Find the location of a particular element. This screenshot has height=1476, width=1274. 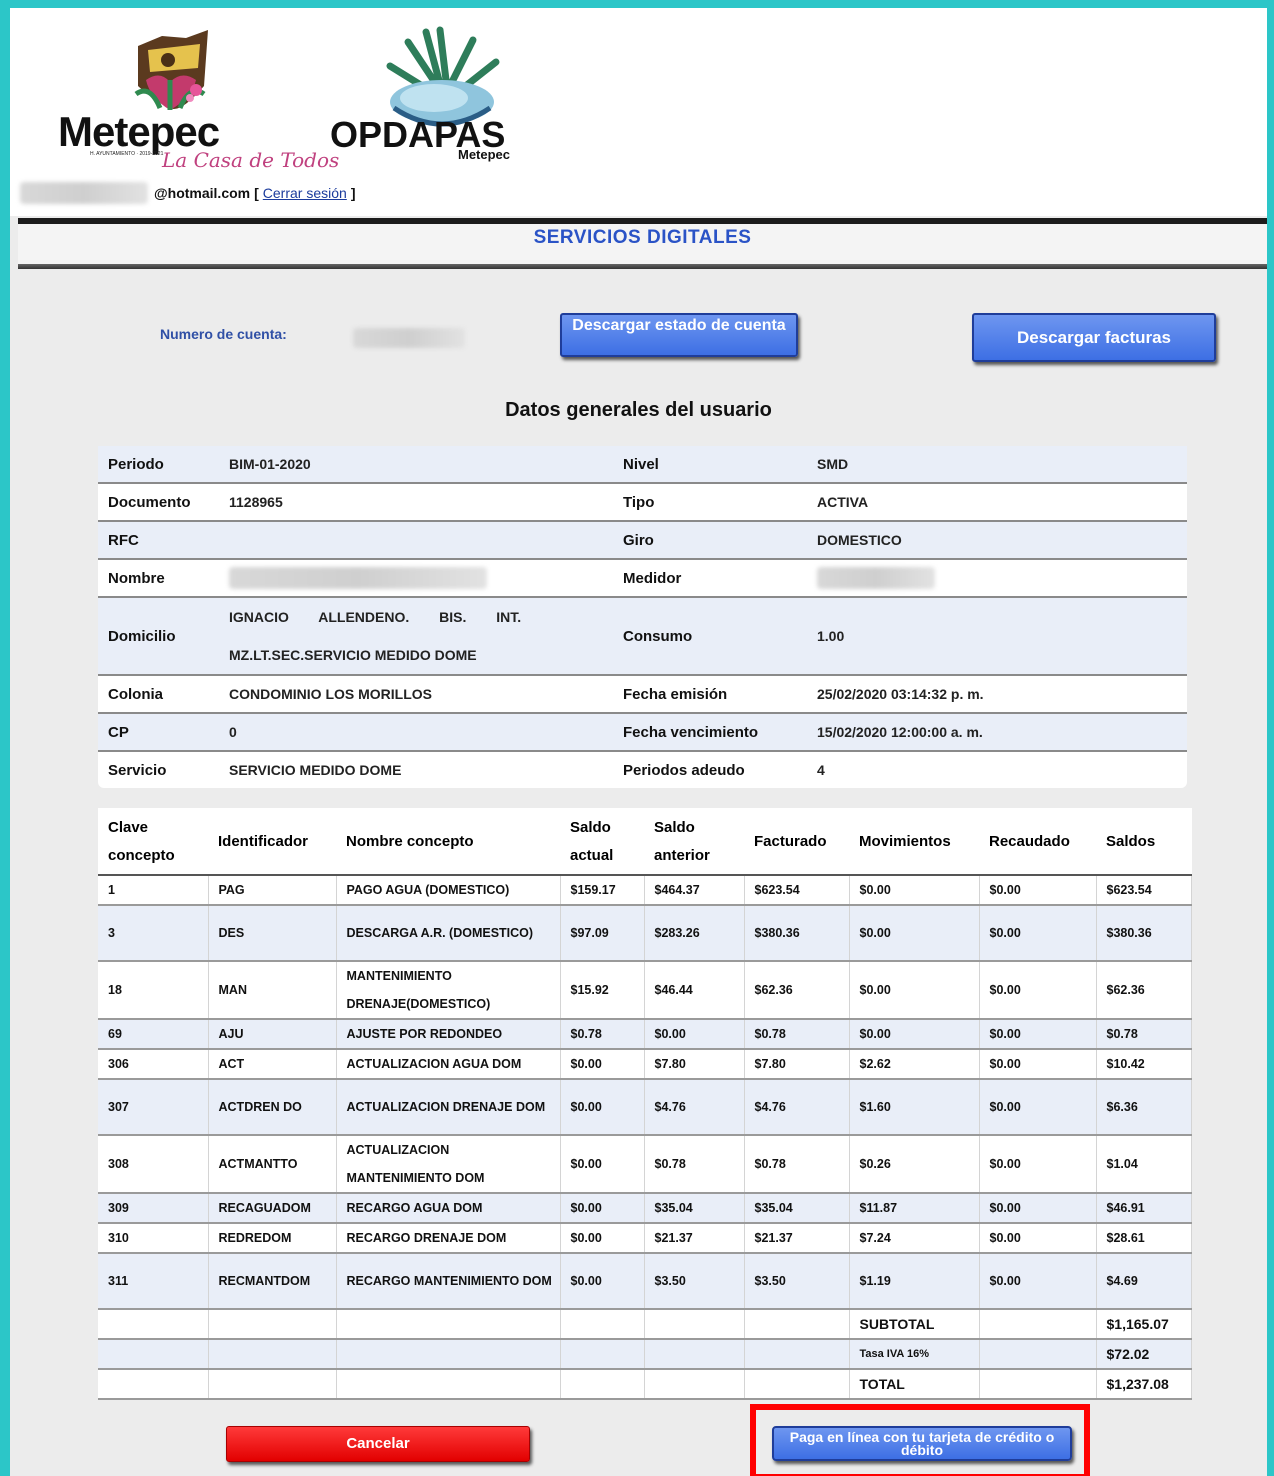

table-cell: MAN is located at coordinates (272, 990).